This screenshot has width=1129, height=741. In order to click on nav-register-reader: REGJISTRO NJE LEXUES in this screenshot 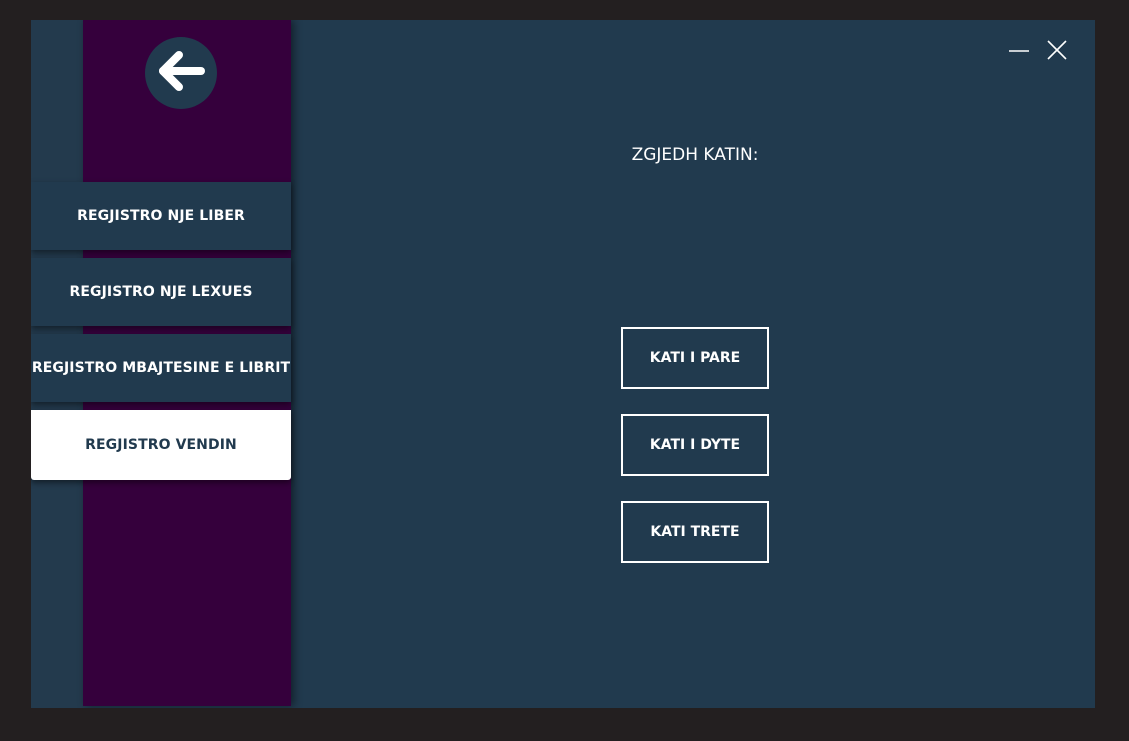, I will do `click(161, 292)`.